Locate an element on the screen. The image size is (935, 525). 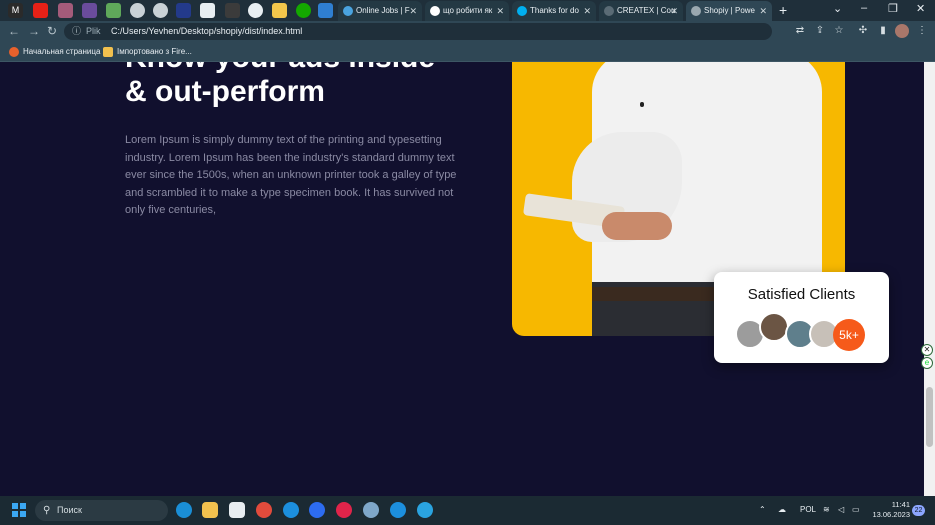
satisfied-clients-card: Satisfied Clients 5k+ is located at coordinates (801, 317).